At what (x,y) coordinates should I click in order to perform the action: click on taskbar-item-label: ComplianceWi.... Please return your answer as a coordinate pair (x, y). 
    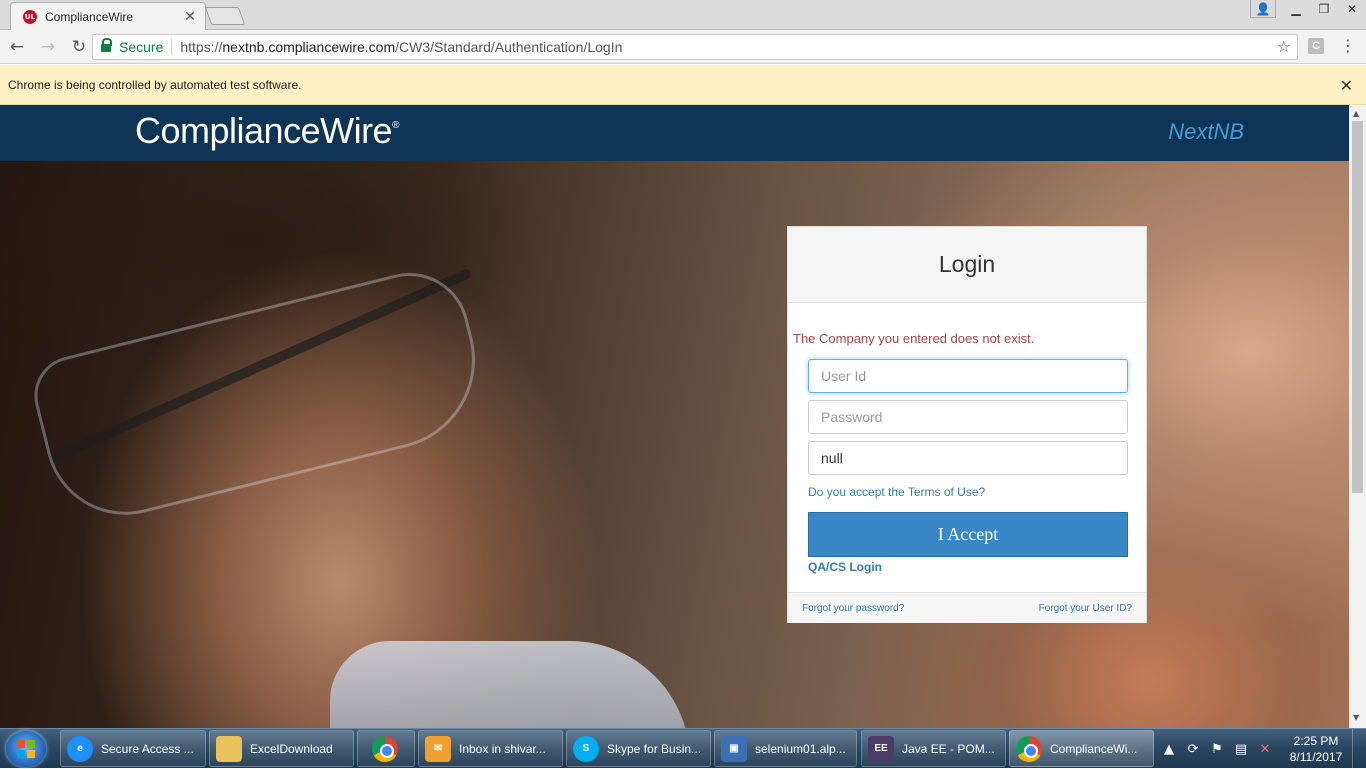
    Looking at the image, I should click on (1094, 748).